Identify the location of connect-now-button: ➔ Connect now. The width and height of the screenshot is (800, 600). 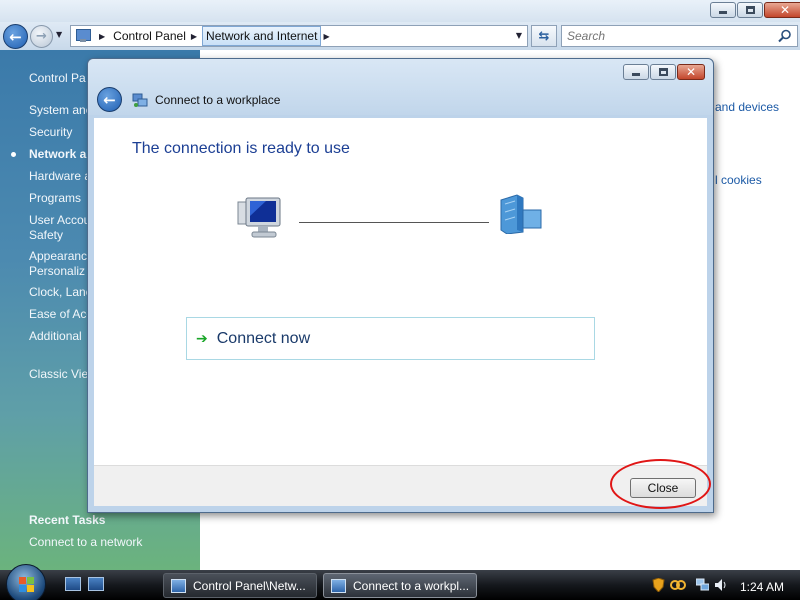
(390, 338).